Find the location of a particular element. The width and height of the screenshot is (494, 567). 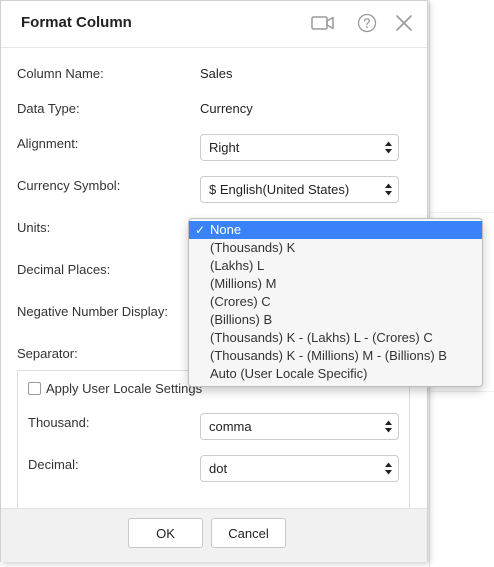

currency-symbol-select-value: $ English(United States) is located at coordinates (279, 189).